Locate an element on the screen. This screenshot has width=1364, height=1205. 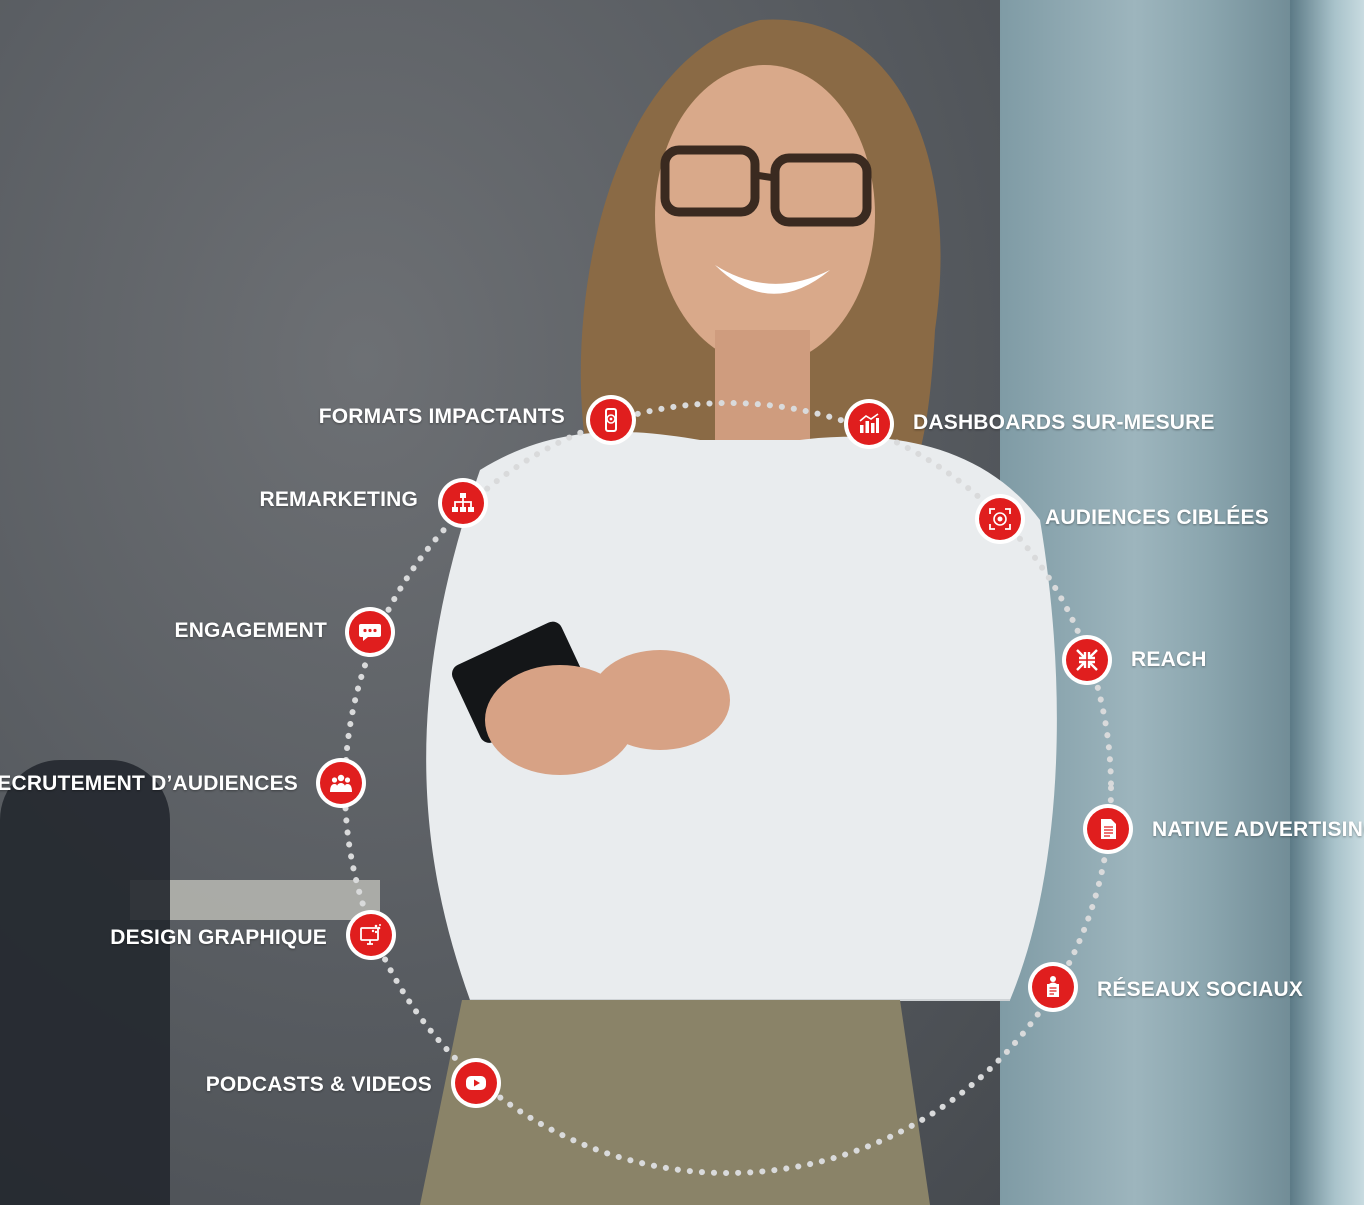
formats-impactants-label: FORMATS IMPACTANTS is located at coordinates (441, 416).